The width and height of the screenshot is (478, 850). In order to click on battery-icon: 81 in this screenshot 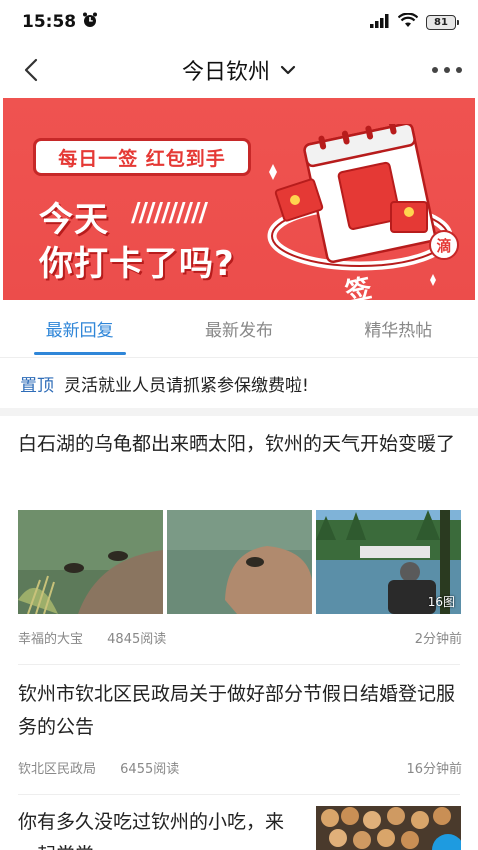, I will do `click(442, 22)`.